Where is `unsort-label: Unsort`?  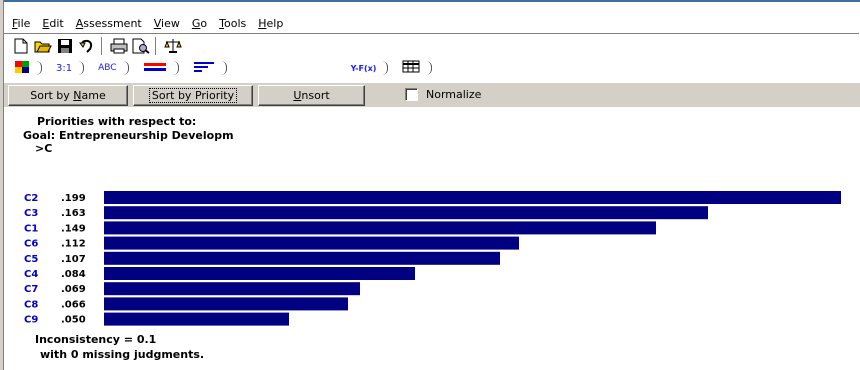 unsort-label: Unsort is located at coordinates (311, 95).